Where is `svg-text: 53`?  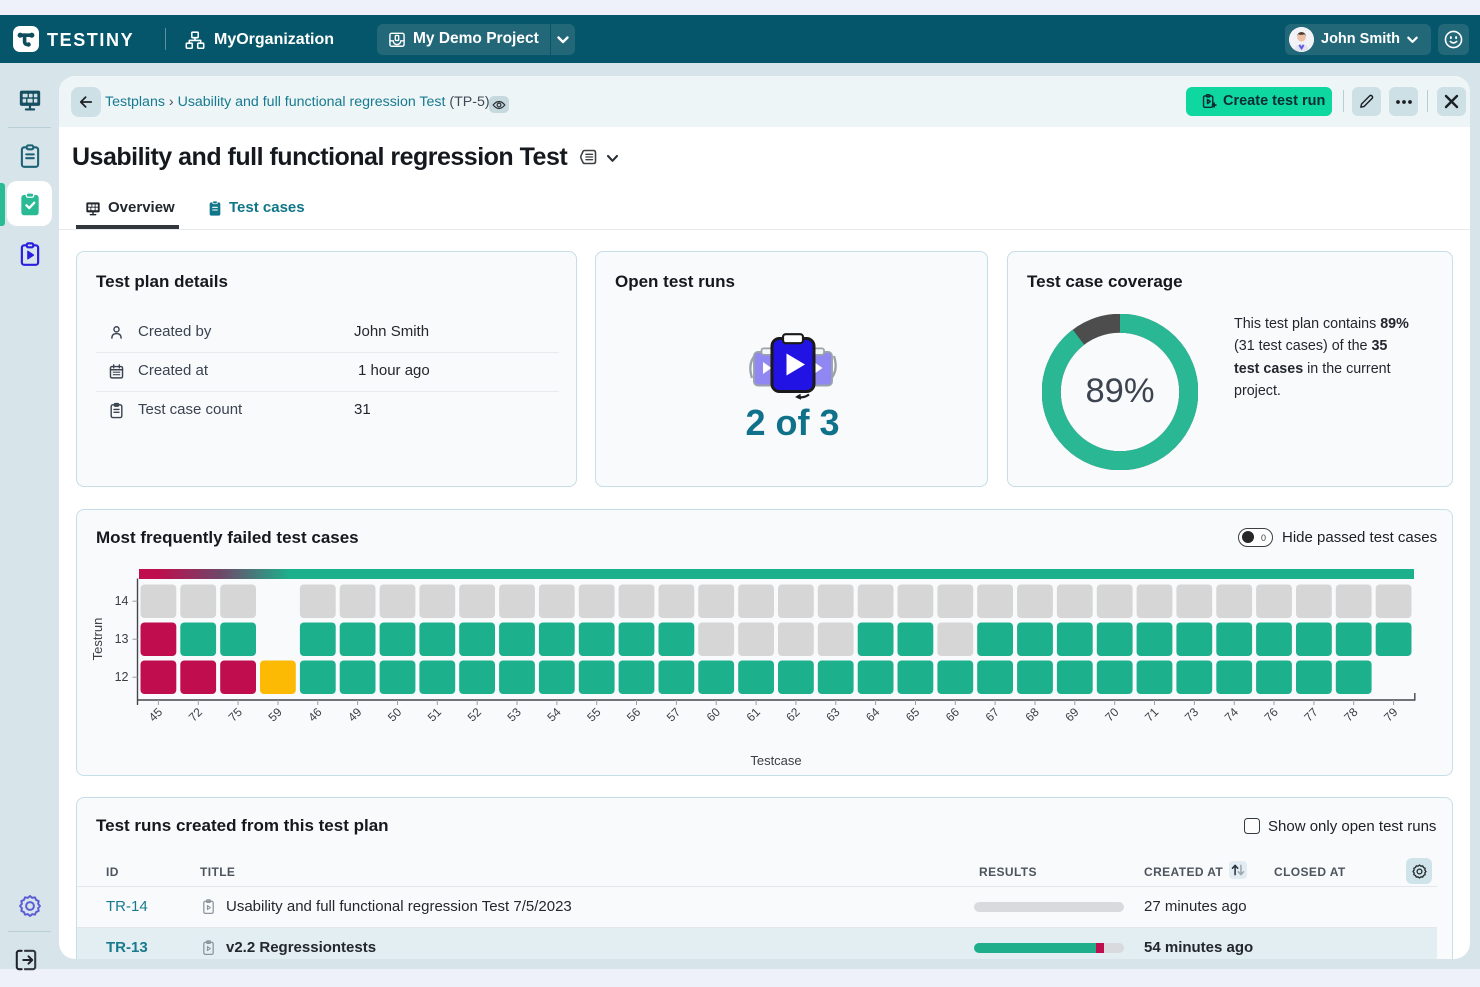
svg-text: 53 is located at coordinates (514, 715).